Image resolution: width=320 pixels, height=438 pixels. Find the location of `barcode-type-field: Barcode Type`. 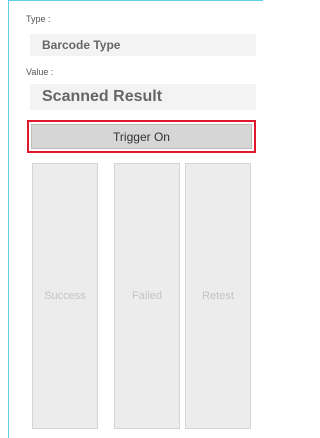

barcode-type-field: Barcode Type is located at coordinates (143, 45).